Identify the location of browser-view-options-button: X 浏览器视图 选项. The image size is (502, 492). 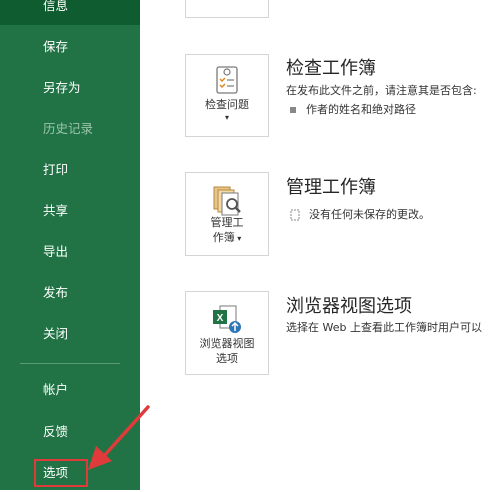
(227, 333).